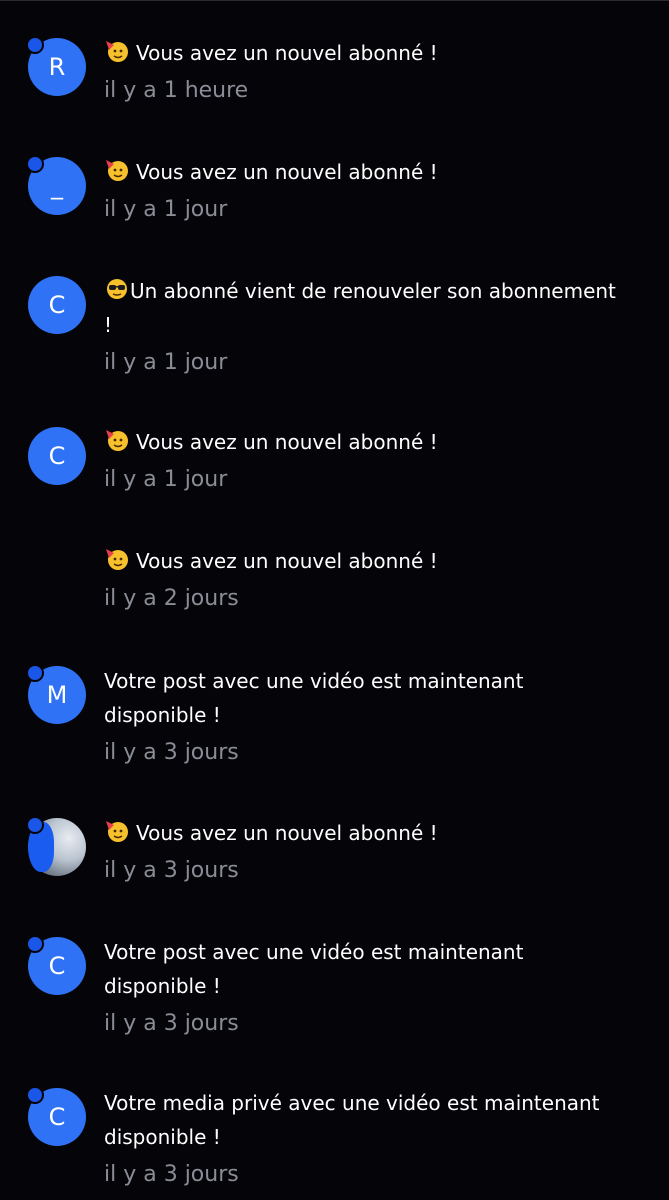 The width and height of the screenshot is (669, 1200). I want to click on avatar: R, so click(56, 66).